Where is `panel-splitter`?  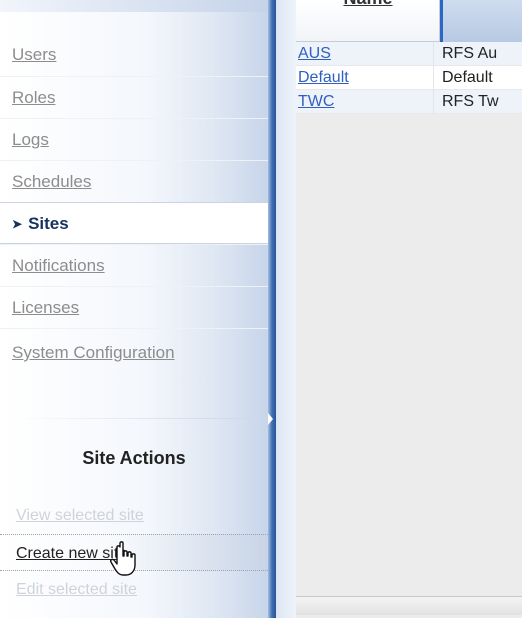 panel-splitter is located at coordinates (272, 309).